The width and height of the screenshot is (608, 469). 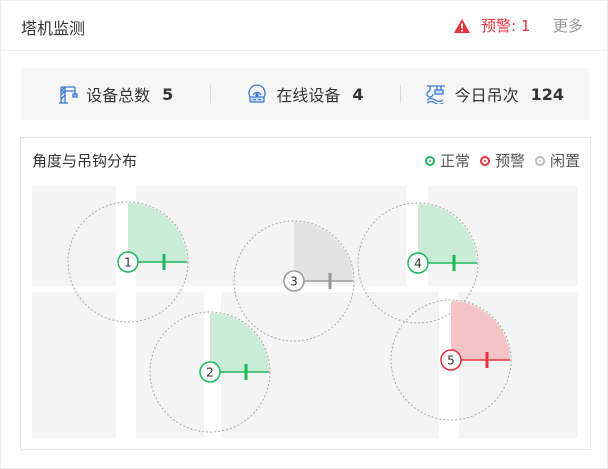 I want to click on warning-count-label: 预警: 1, so click(x=506, y=26).